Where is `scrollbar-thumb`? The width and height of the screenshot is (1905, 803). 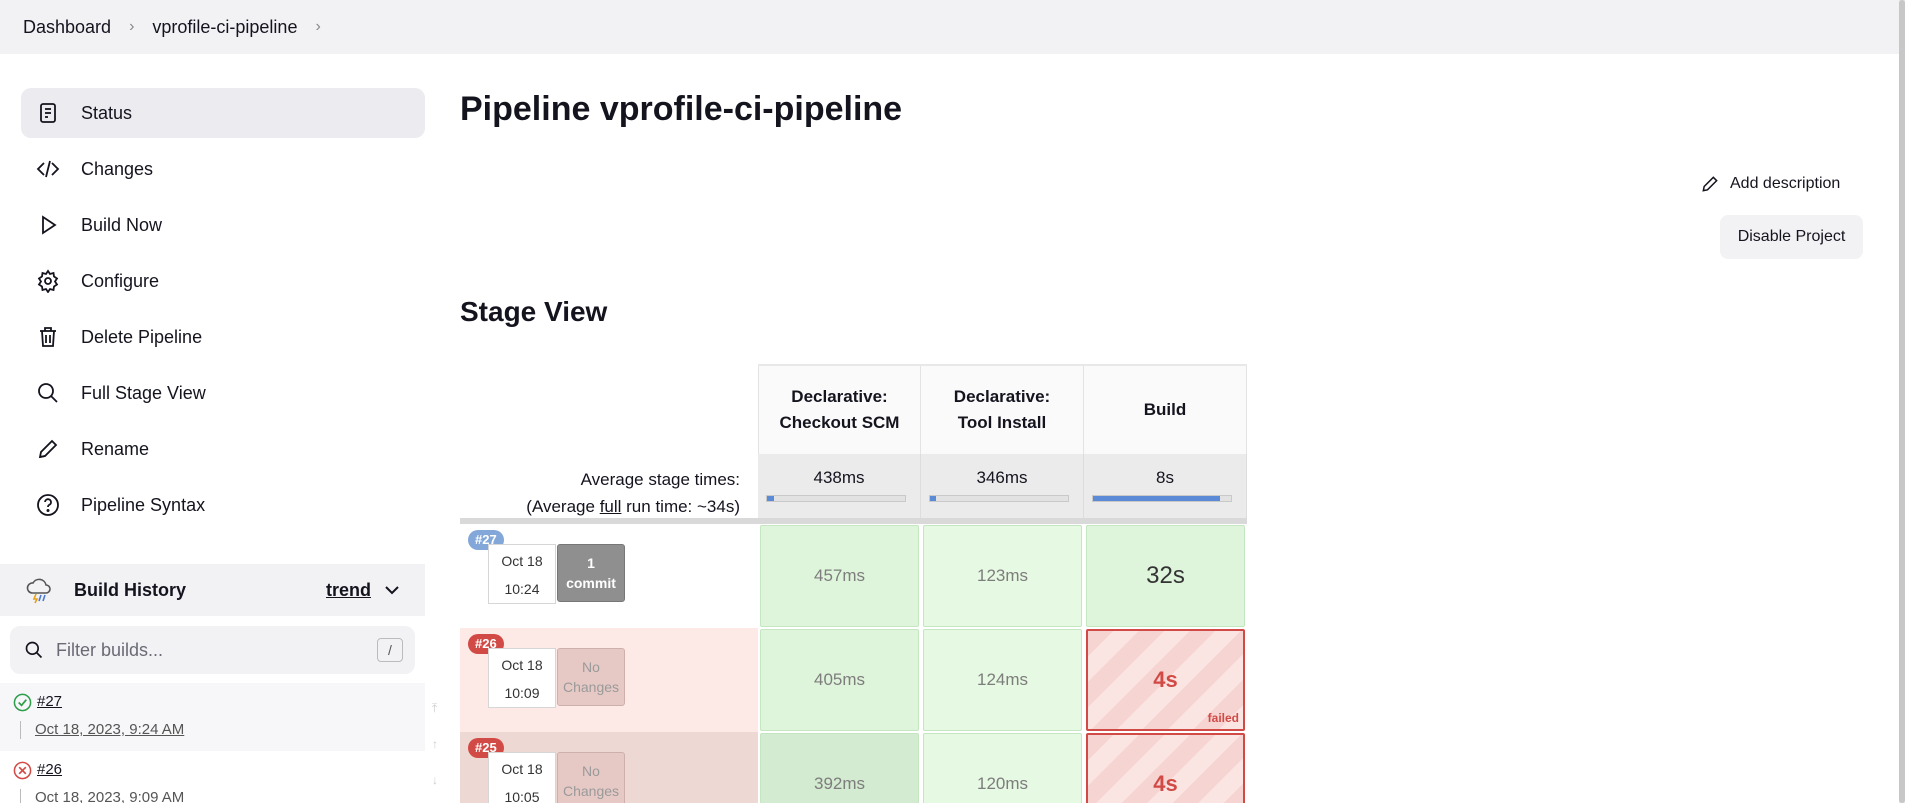
scrollbar-thumb is located at coordinates (1902, 401).